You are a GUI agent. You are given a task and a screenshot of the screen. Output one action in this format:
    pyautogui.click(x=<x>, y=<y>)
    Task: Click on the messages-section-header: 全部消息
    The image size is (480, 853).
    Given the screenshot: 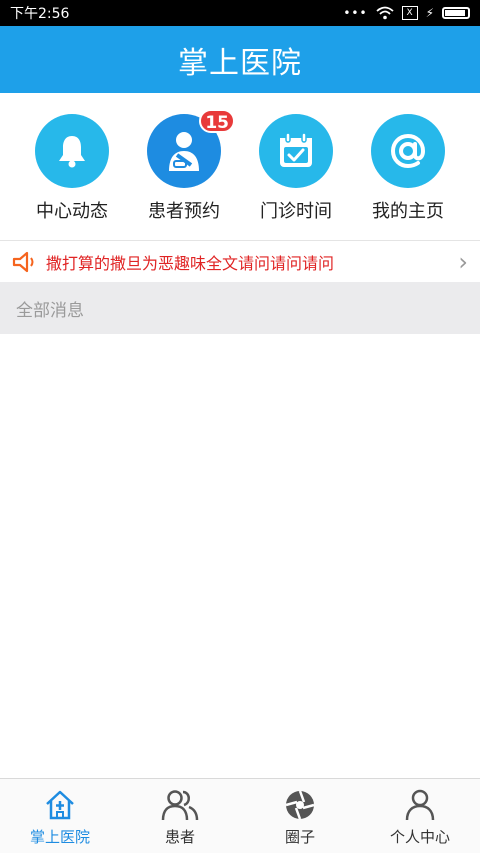 What is the action you would take?
    pyautogui.click(x=240, y=308)
    